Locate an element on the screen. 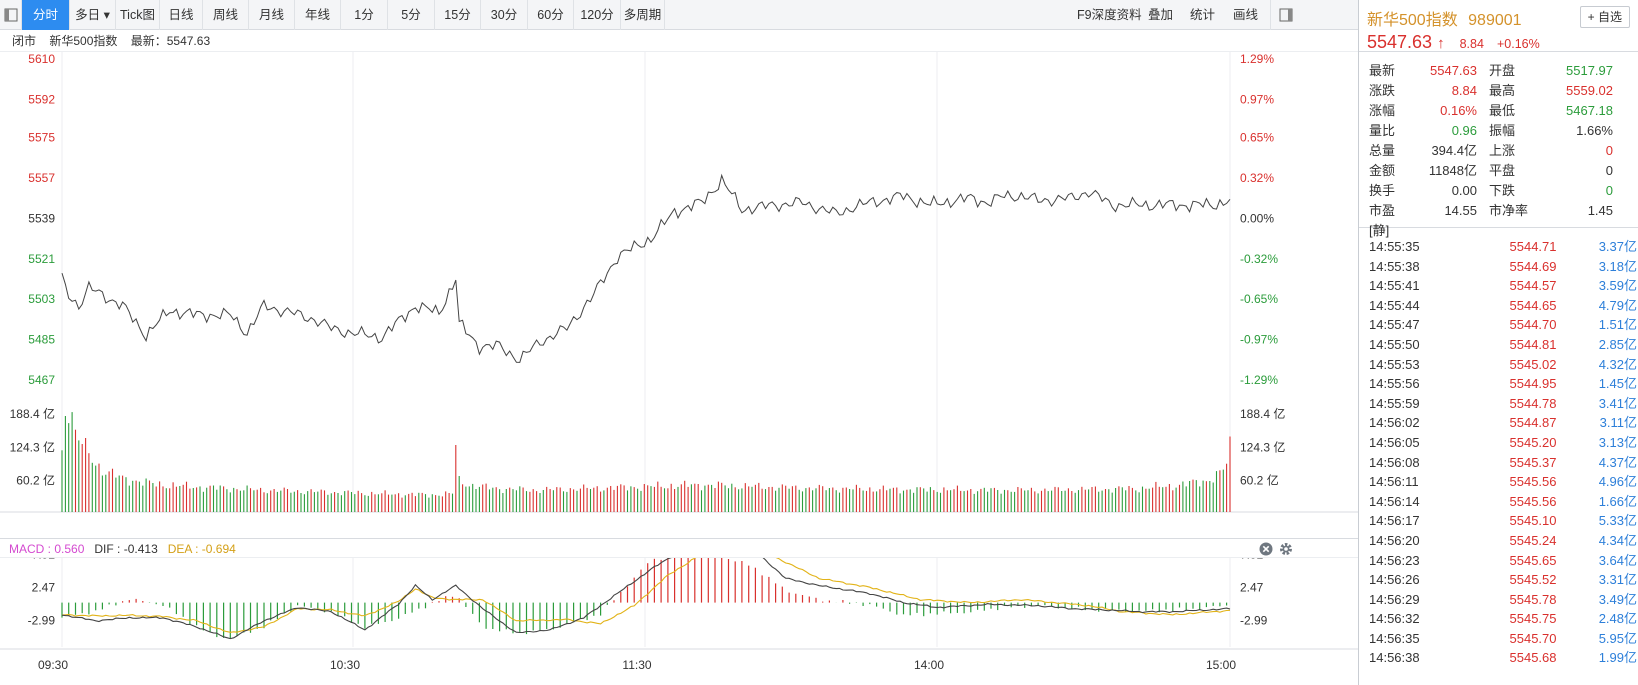 Image resolution: width=1638 pixels, height=685 pixels. tab-9: 5分 is located at coordinates (411, 15).